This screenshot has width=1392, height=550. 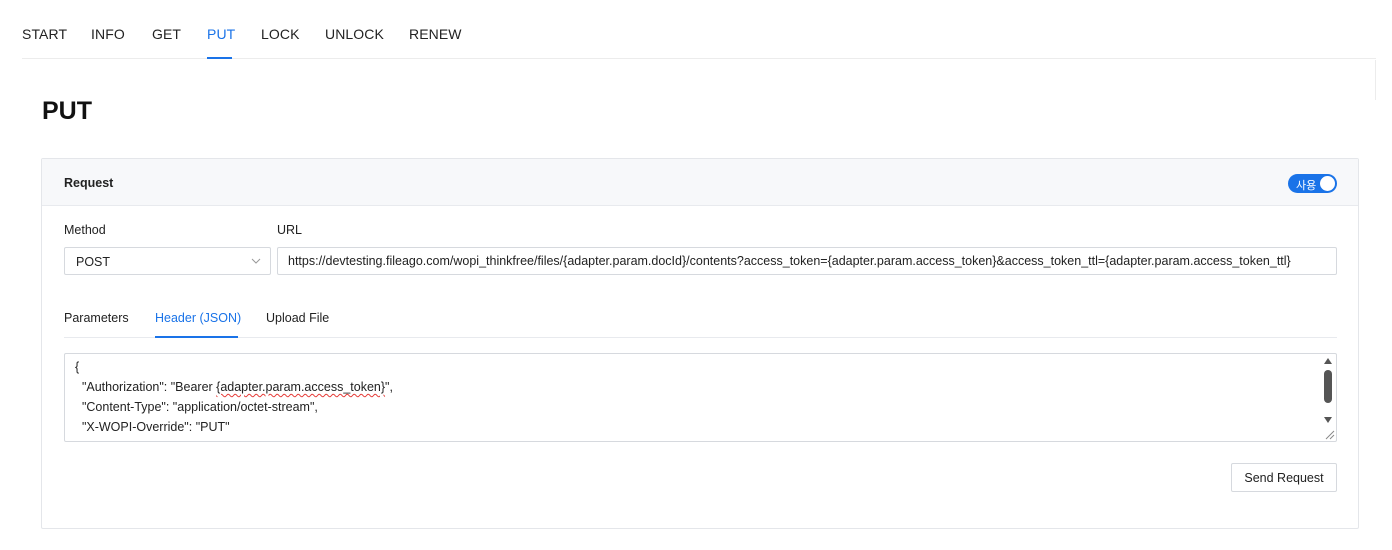 What do you see at coordinates (1306, 185) in the screenshot?
I see `enable-toggle-label: 사용` at bounding box center [1306, 185].